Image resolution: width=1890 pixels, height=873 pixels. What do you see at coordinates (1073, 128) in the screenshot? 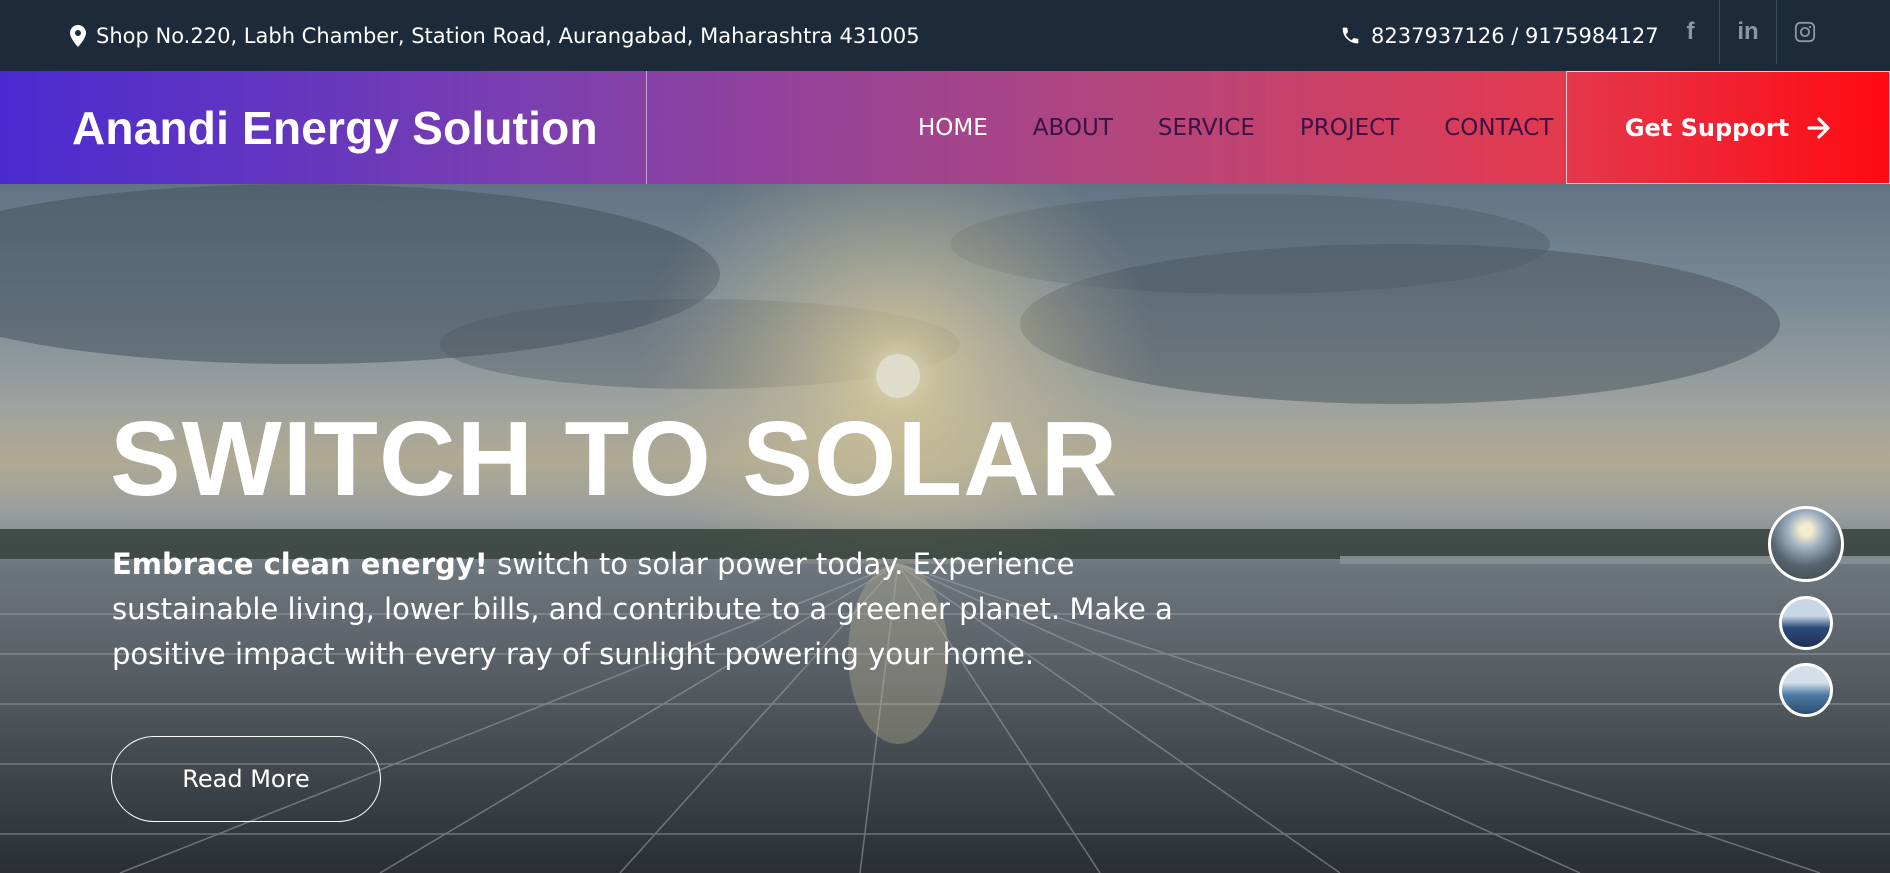
I see `nav-about: ABOUT` at bounding box center [1073, 128].